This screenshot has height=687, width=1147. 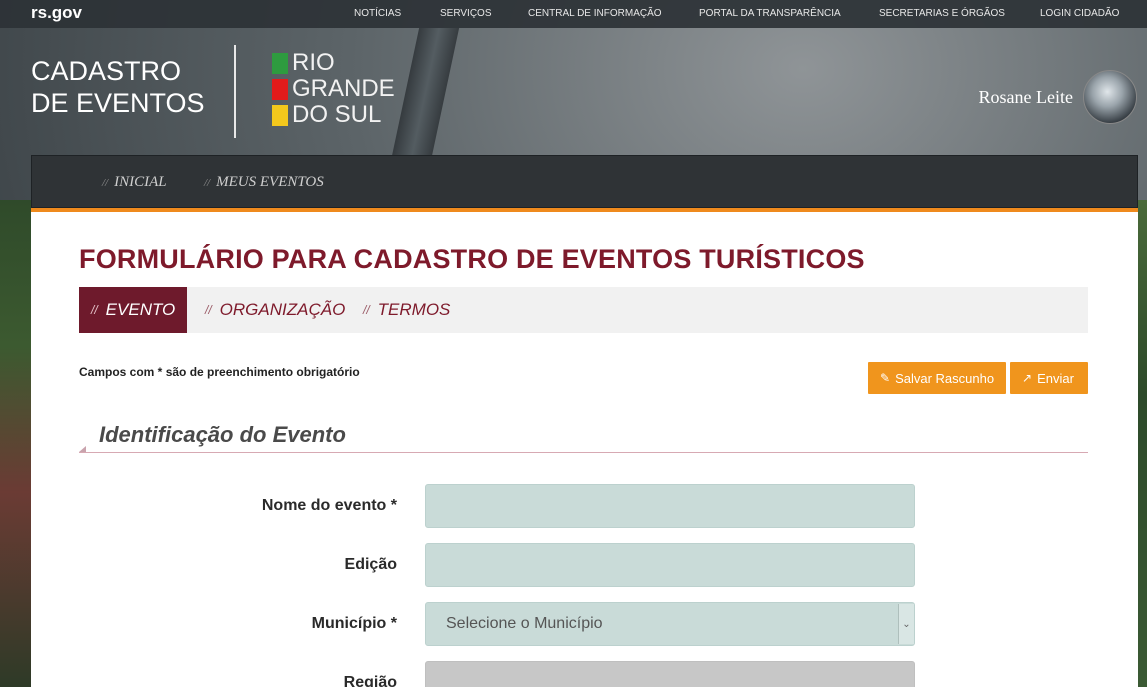 I want to click on save-draft-button: ✎ Salvar Rascunho, so click(x=937, y=378).